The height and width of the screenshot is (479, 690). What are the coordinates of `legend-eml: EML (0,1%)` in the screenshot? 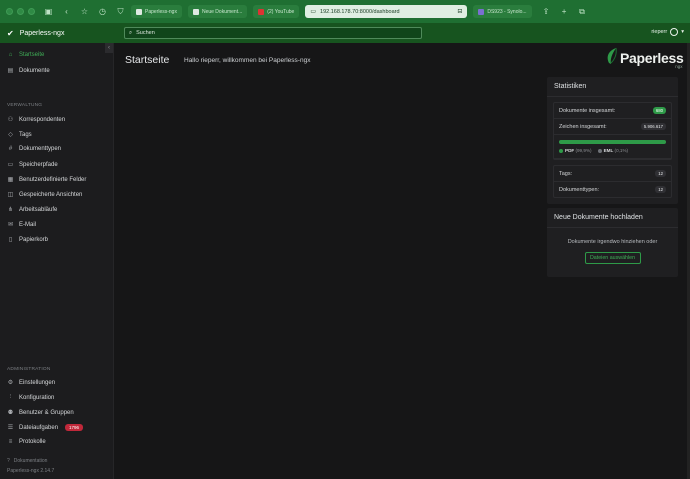 It's located at (612, 150).